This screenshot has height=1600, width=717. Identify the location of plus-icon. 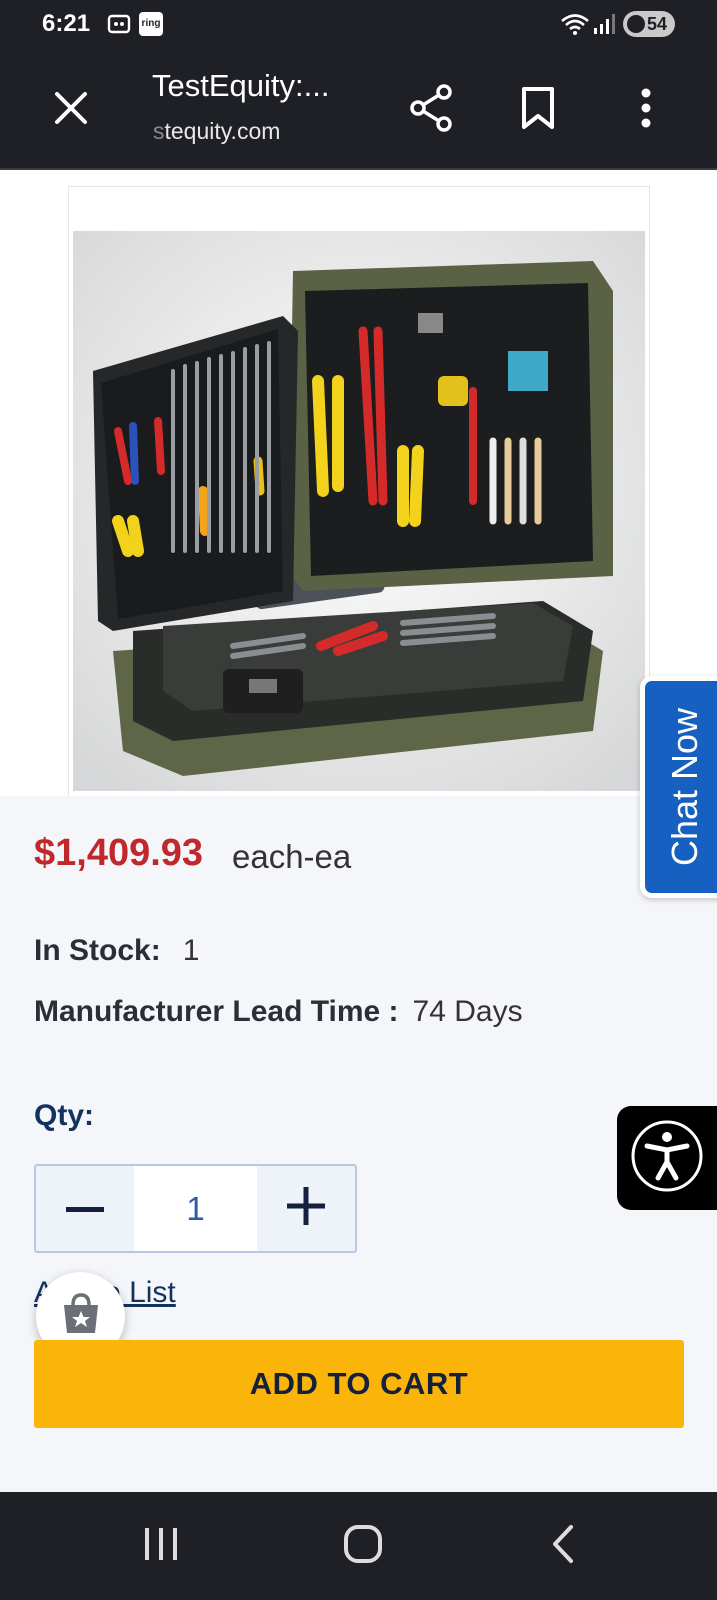
(305, 1208).